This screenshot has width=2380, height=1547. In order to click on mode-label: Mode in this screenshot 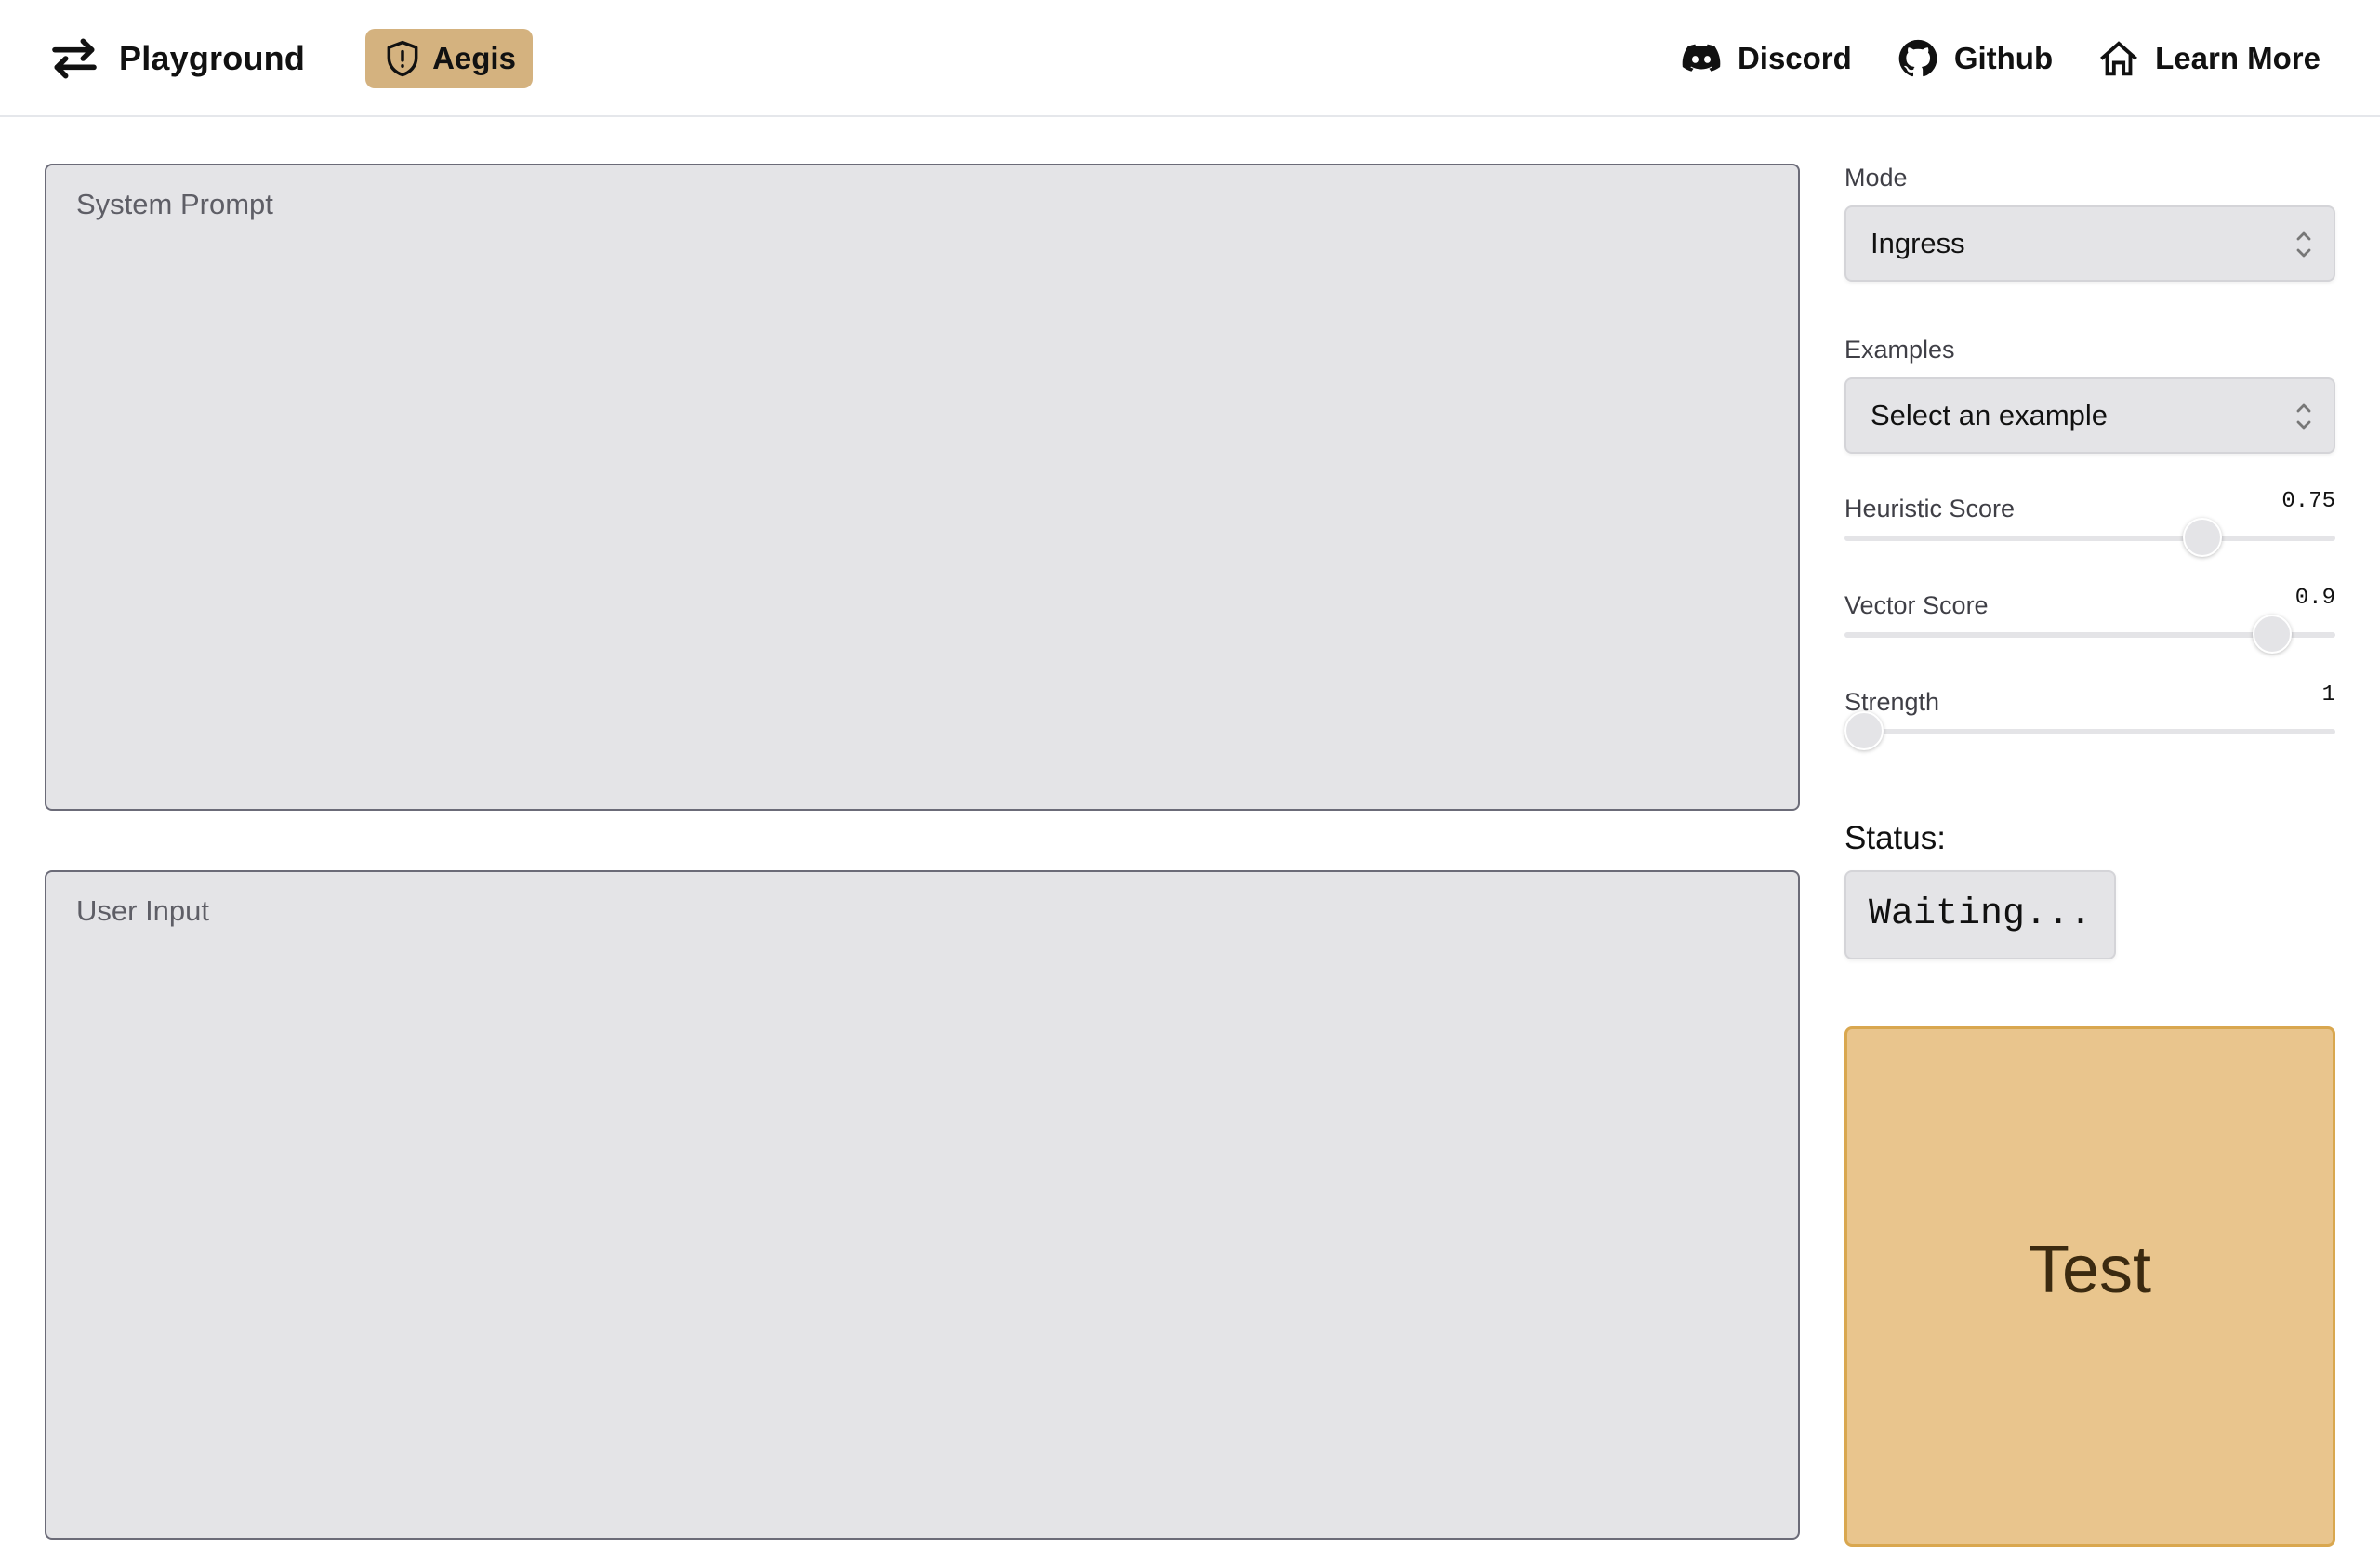, I will do `click(1876, 178)`.